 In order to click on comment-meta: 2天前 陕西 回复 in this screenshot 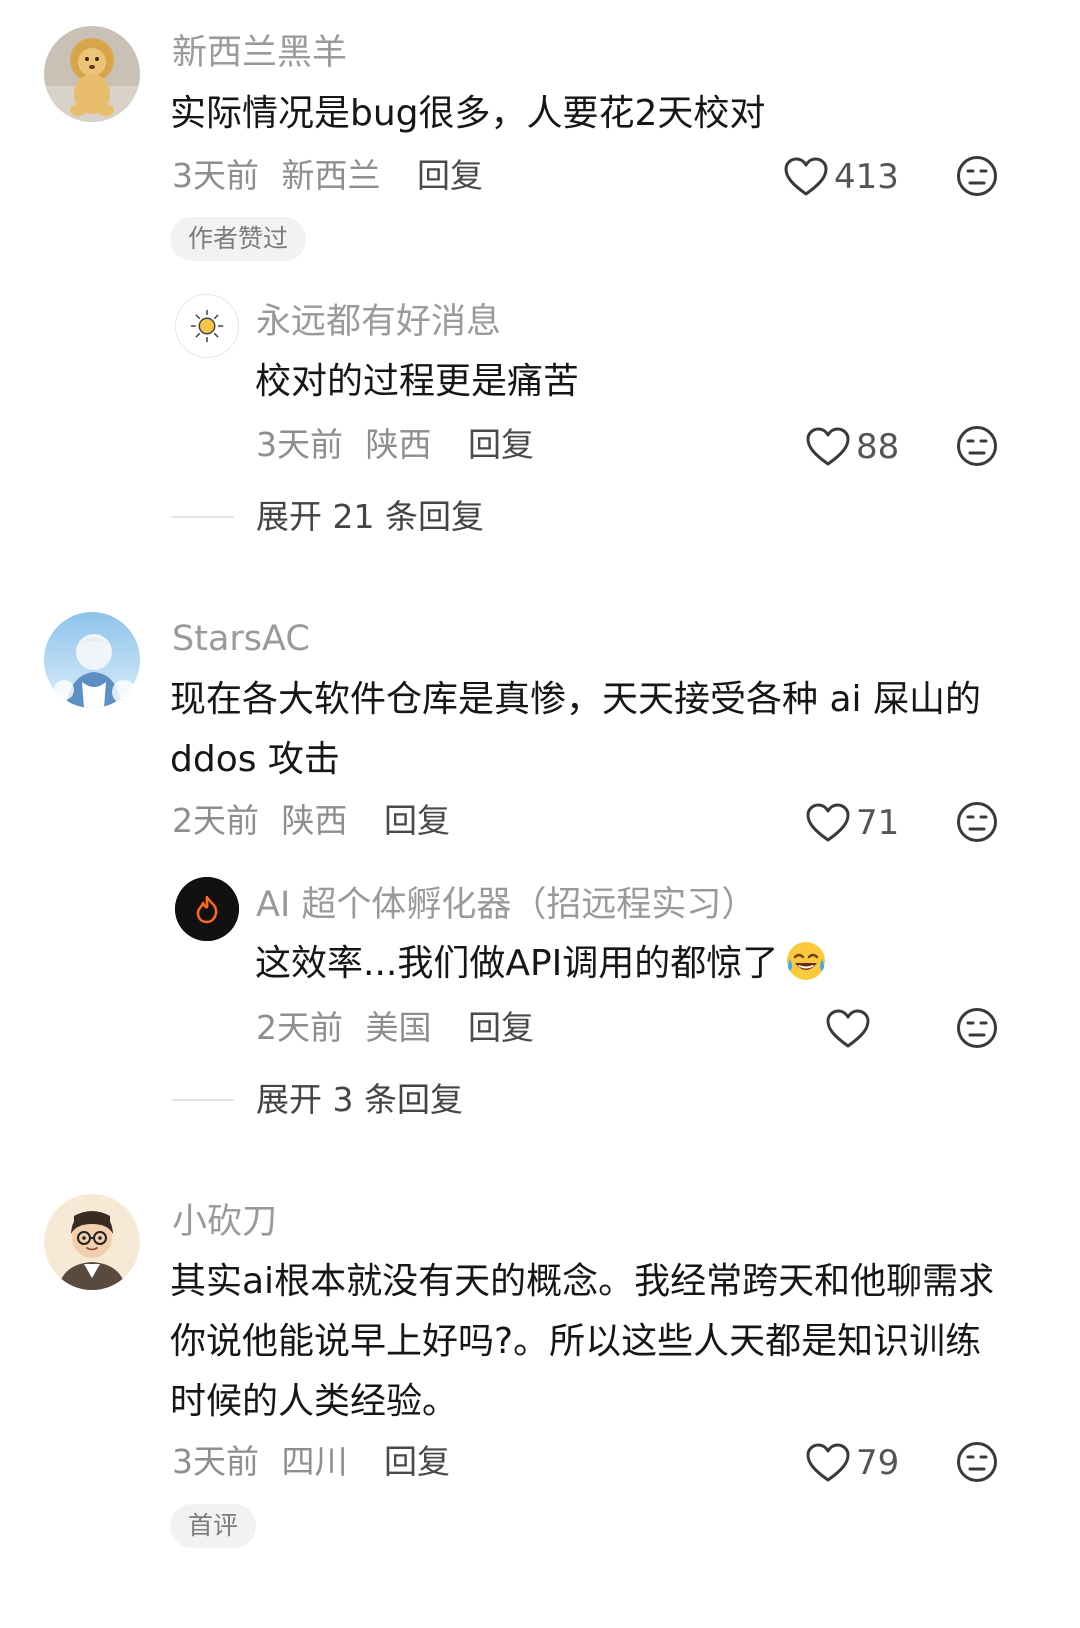, I will do `click(311, 820)`.